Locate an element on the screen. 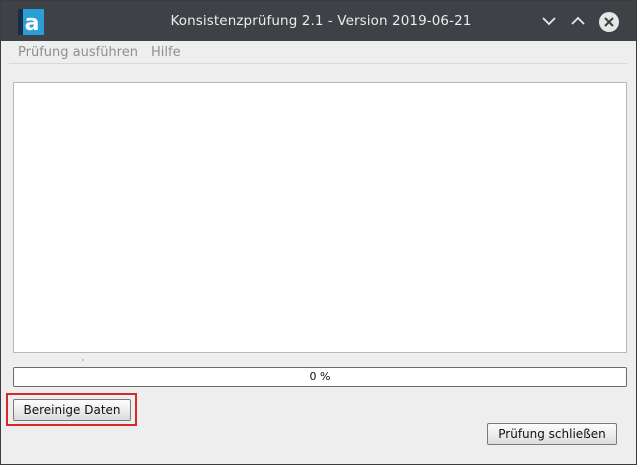  progress-label: 0 % is located at coordinates (320, 376).